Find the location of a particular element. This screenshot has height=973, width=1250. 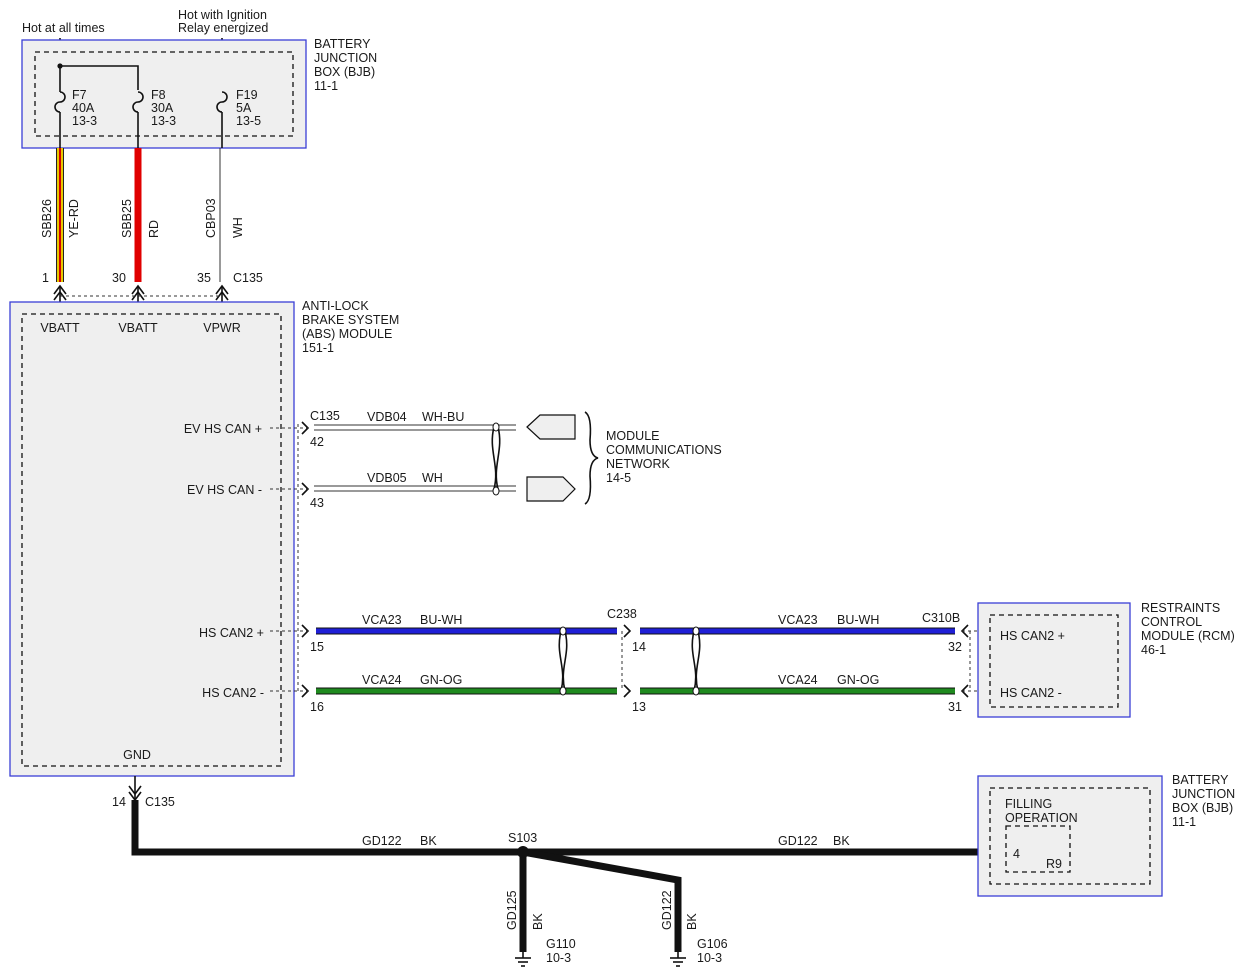

ground-g106-label: G106 is located at coordinates (712, 944).